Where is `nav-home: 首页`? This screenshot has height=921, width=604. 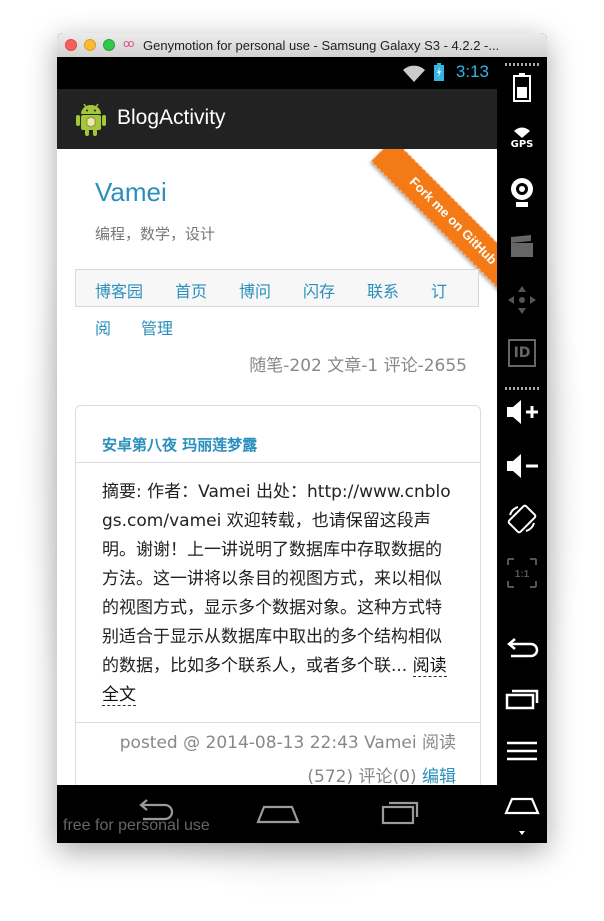 nav-home: 首页 is located at coordinates (191, 290).